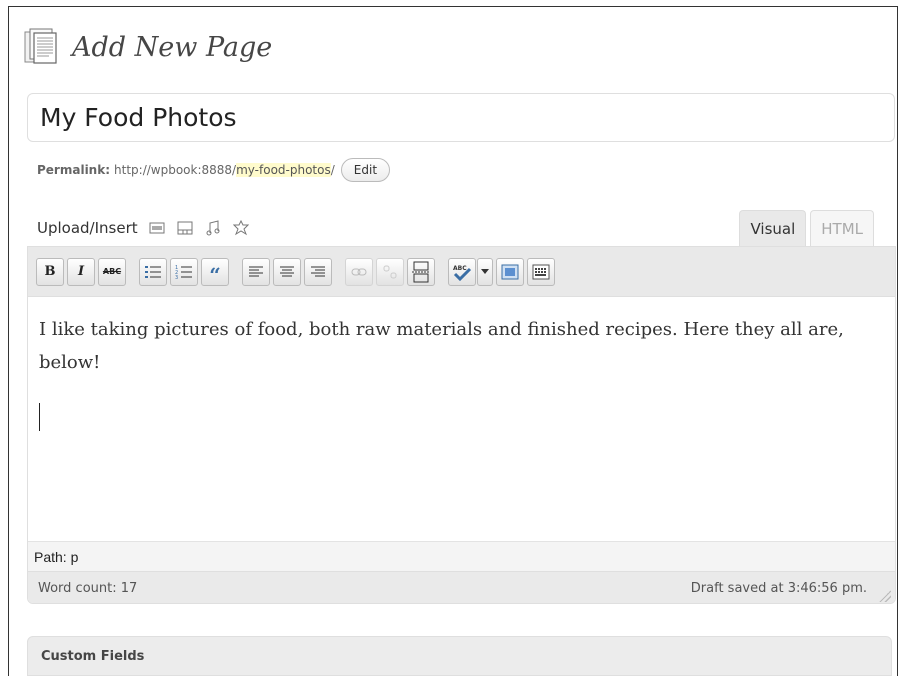  I want to click on fullscreen-button, so click(510, 271).